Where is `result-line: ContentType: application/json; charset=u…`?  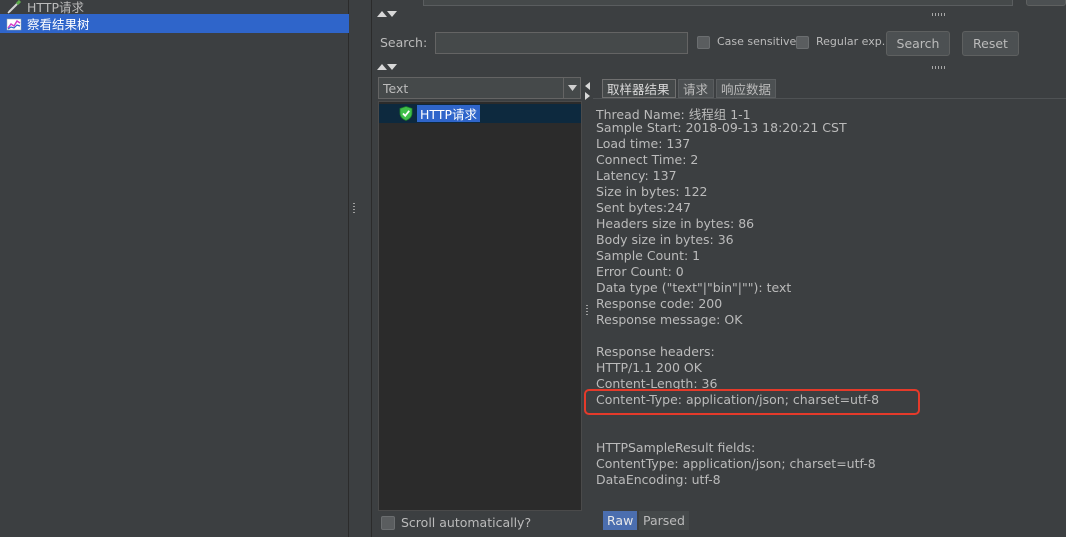
result-line: ContentType: application/json; charset=u… is located at coordinates (736, 463).